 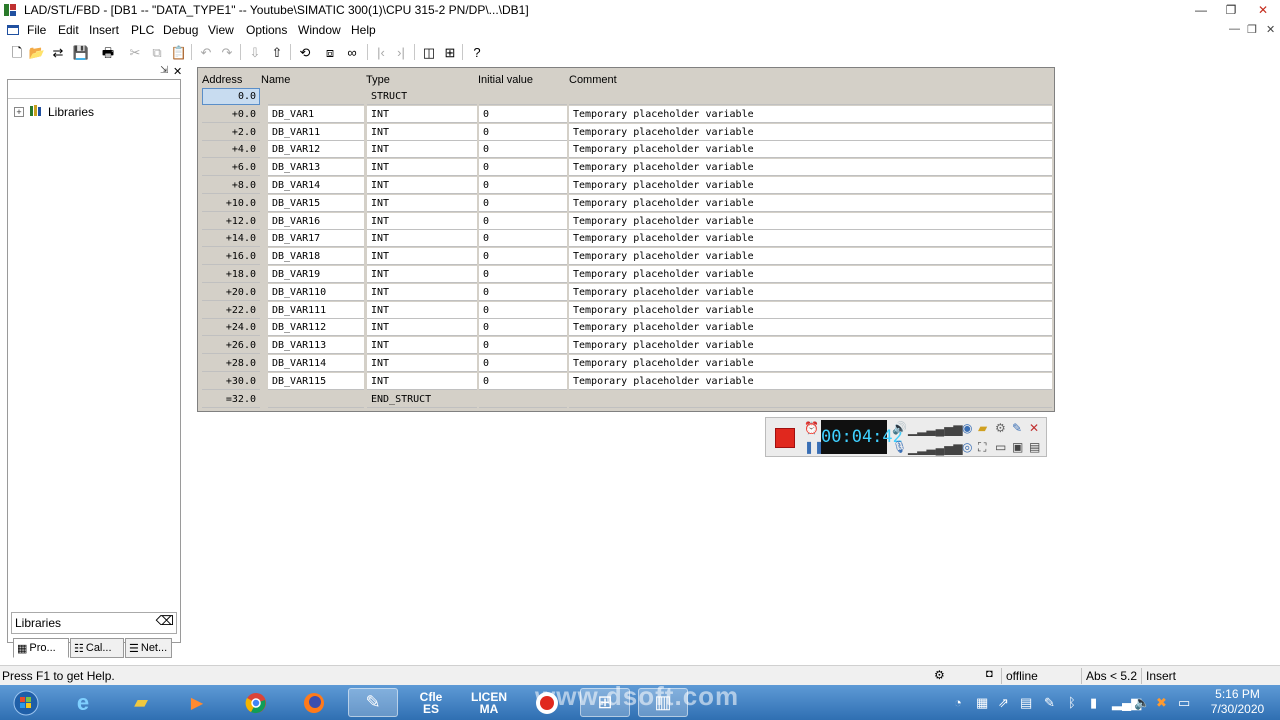 I want to click on new-file-icon: 🗋, so click(x=17, y=52).